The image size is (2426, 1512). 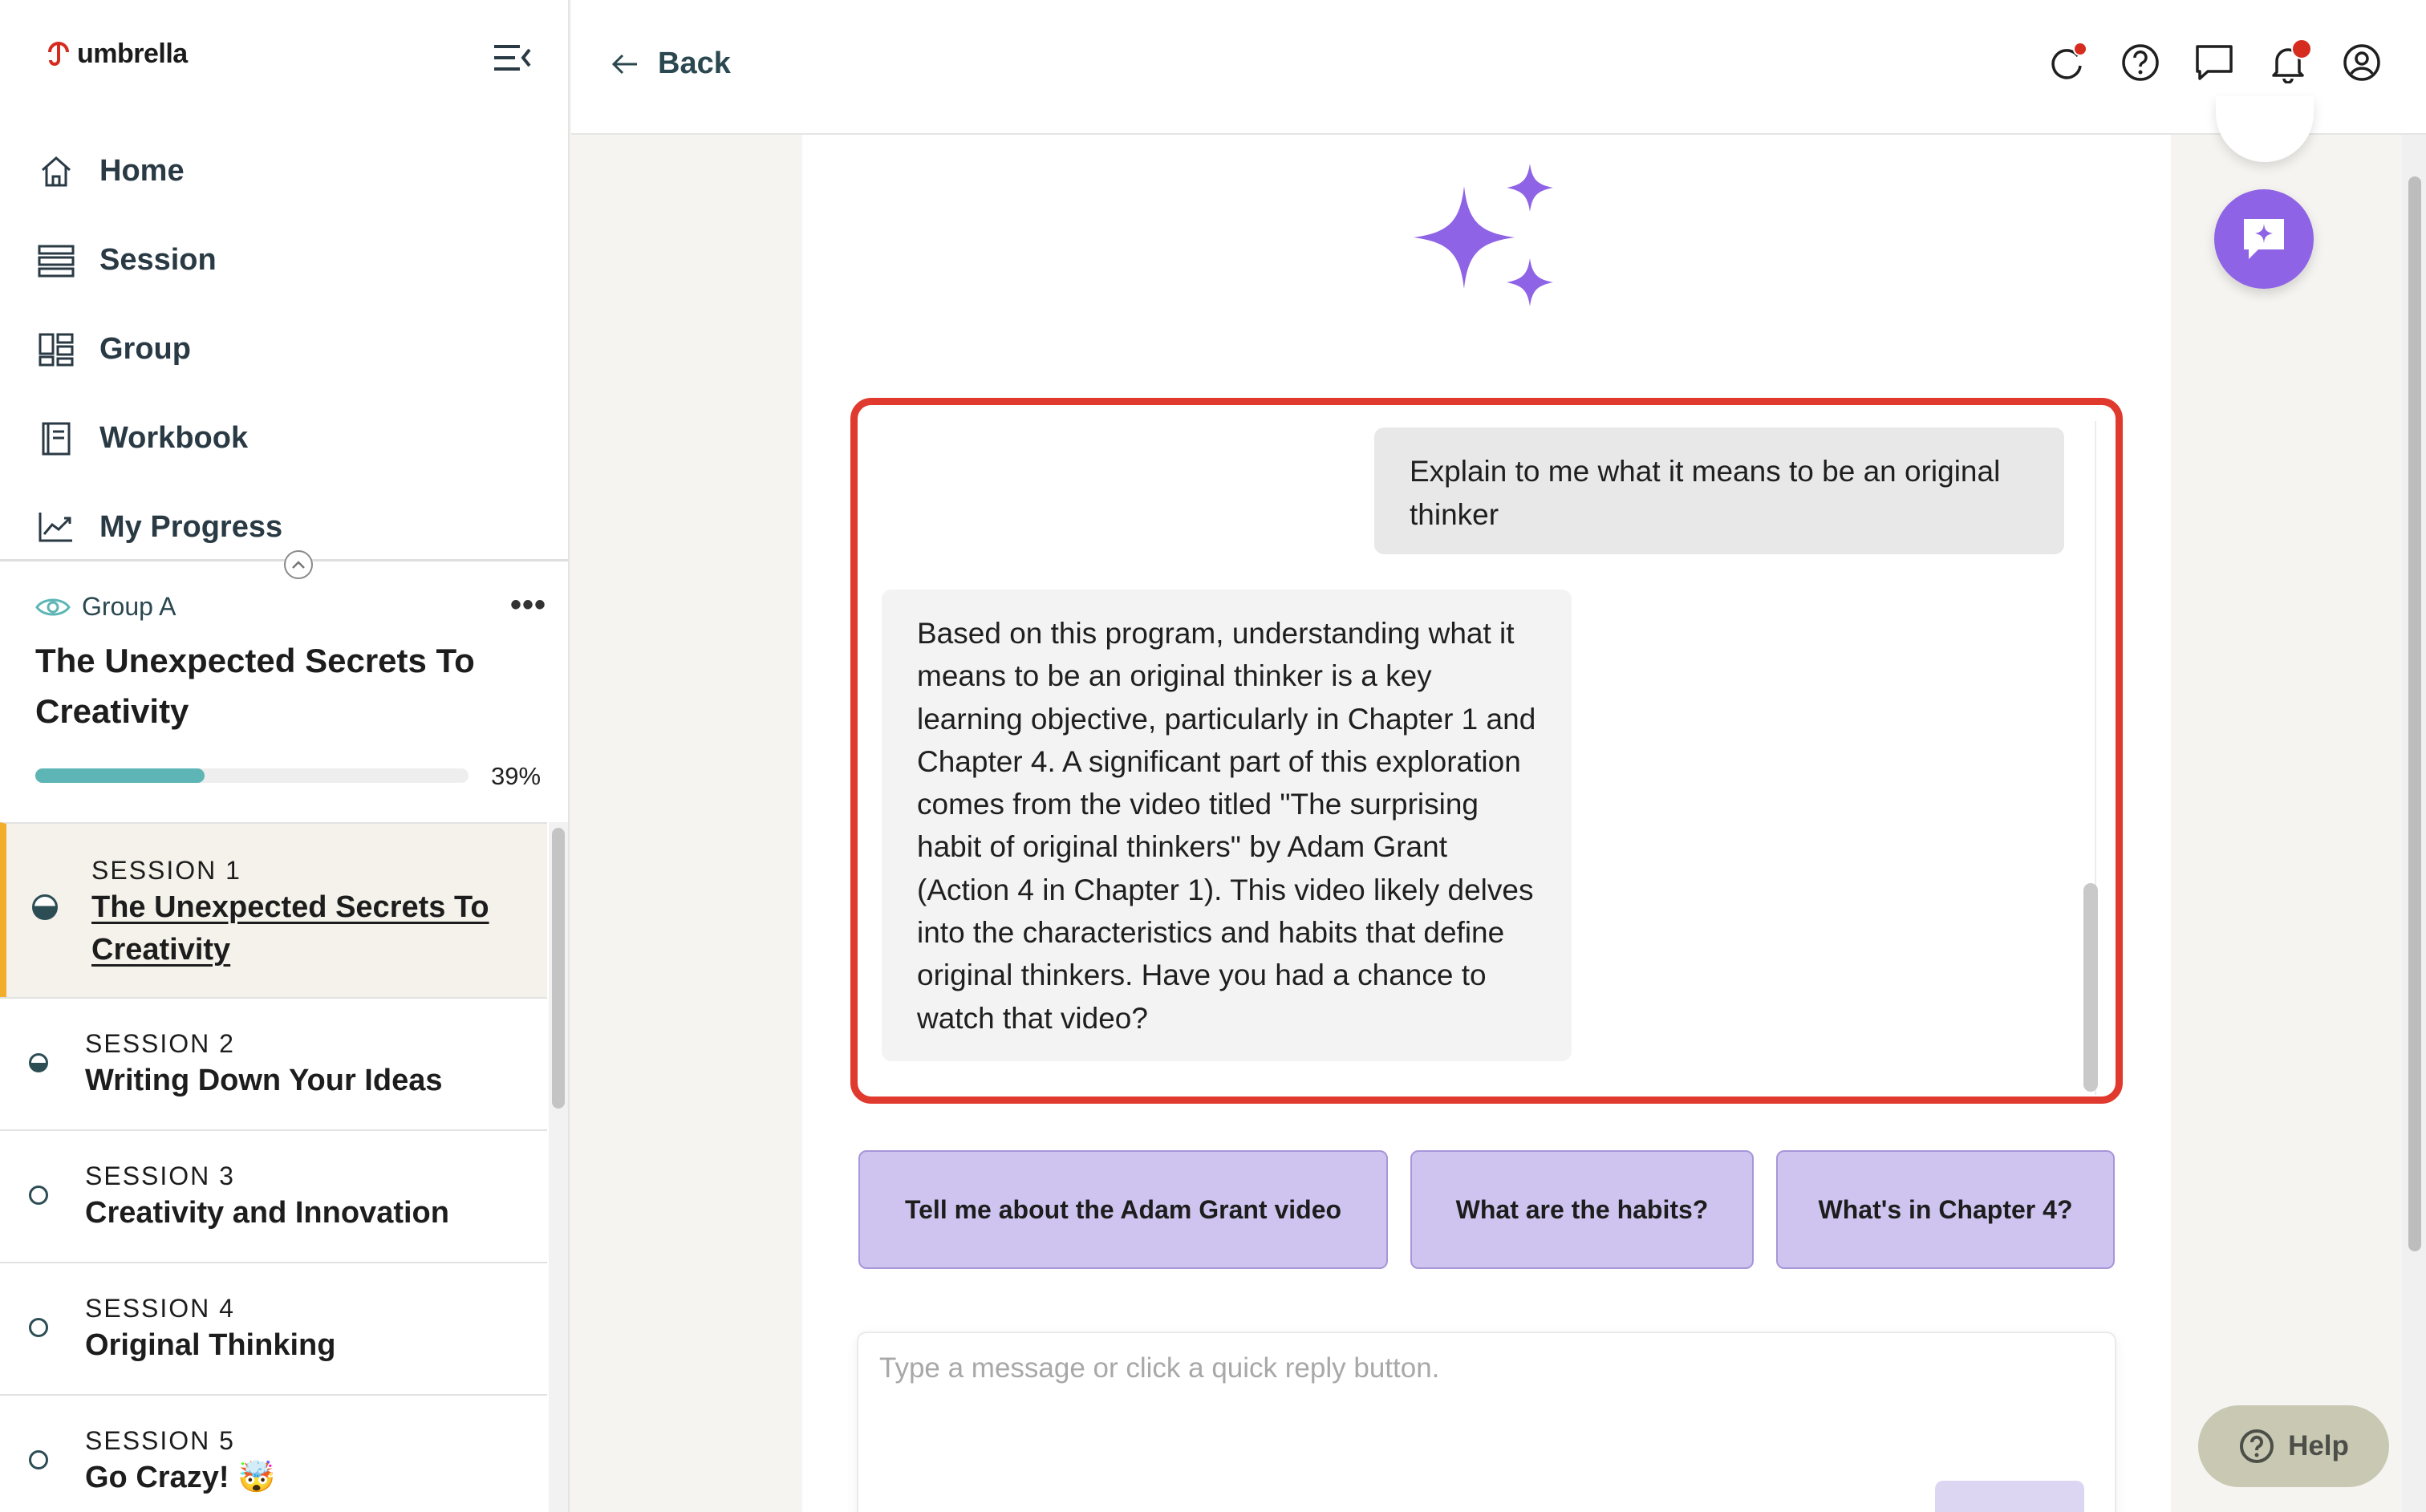 What do you see at coordinates (624, 64) in the screenshot?
I see `arrow-left-icon` at bounding box center [624, 64].